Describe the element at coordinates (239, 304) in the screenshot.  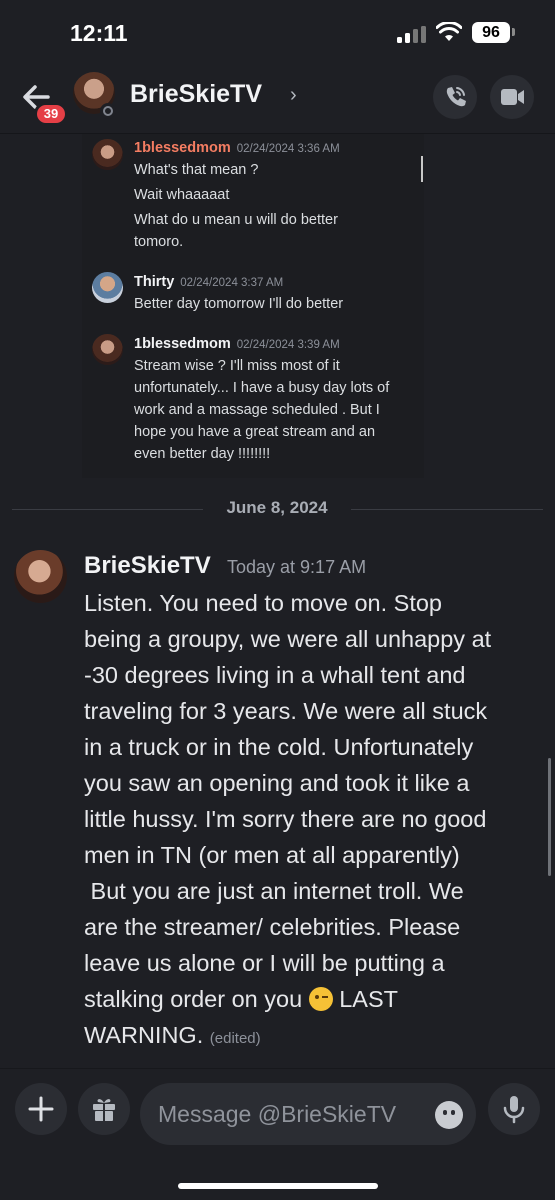
I see `embed-text: Better day tomorrow I'll do better` at that location.